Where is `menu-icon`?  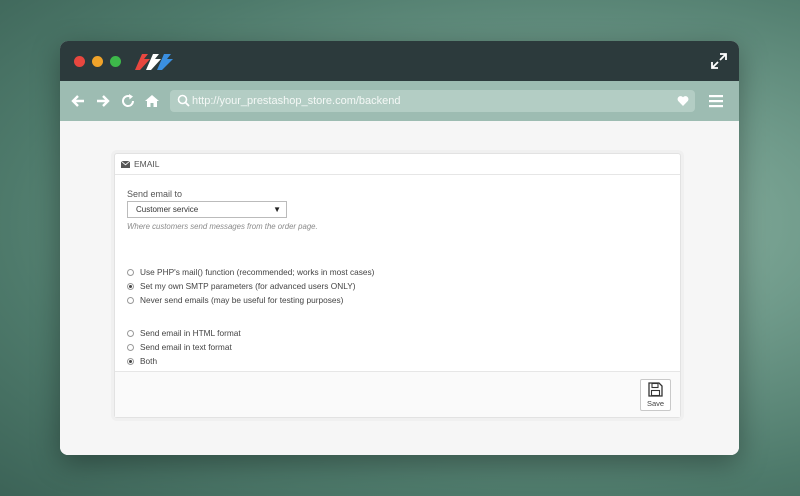
menu-icon is located at coordinates (716, 101).